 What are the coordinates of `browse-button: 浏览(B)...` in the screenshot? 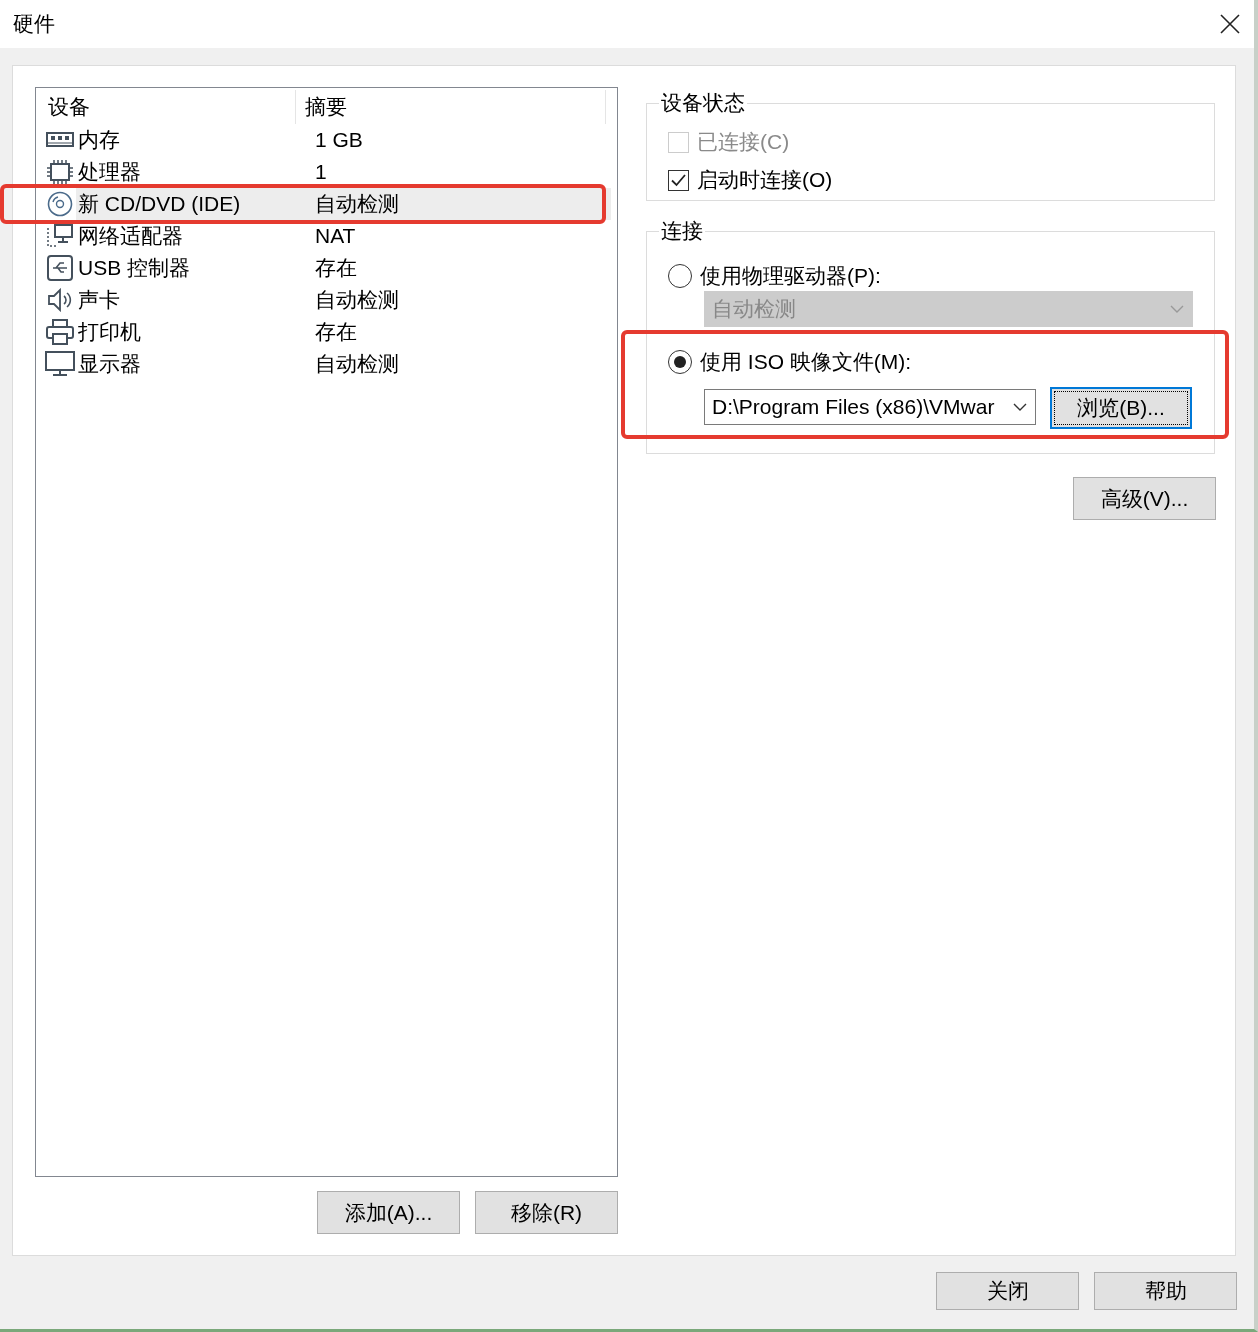 It's located at (1121, 408).